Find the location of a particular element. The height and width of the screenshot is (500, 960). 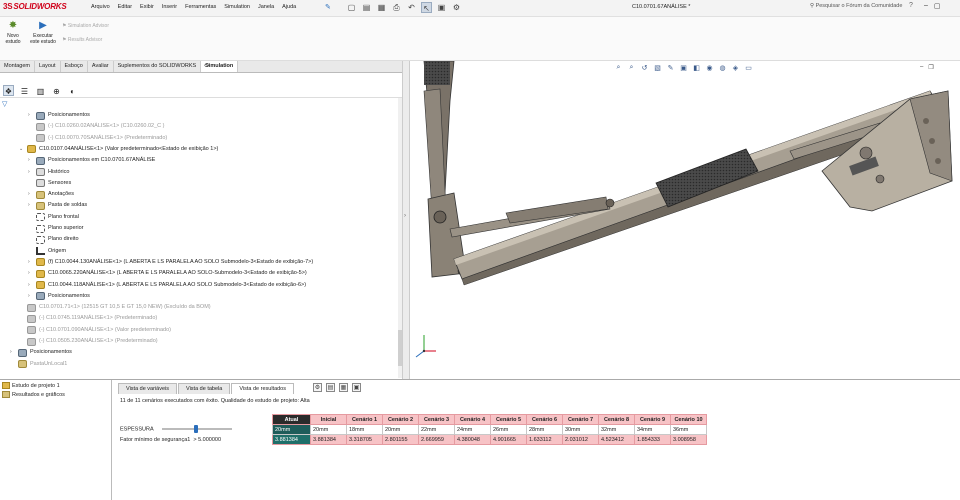

table-cell: 2.669959 is located at coordinates (436, 439).